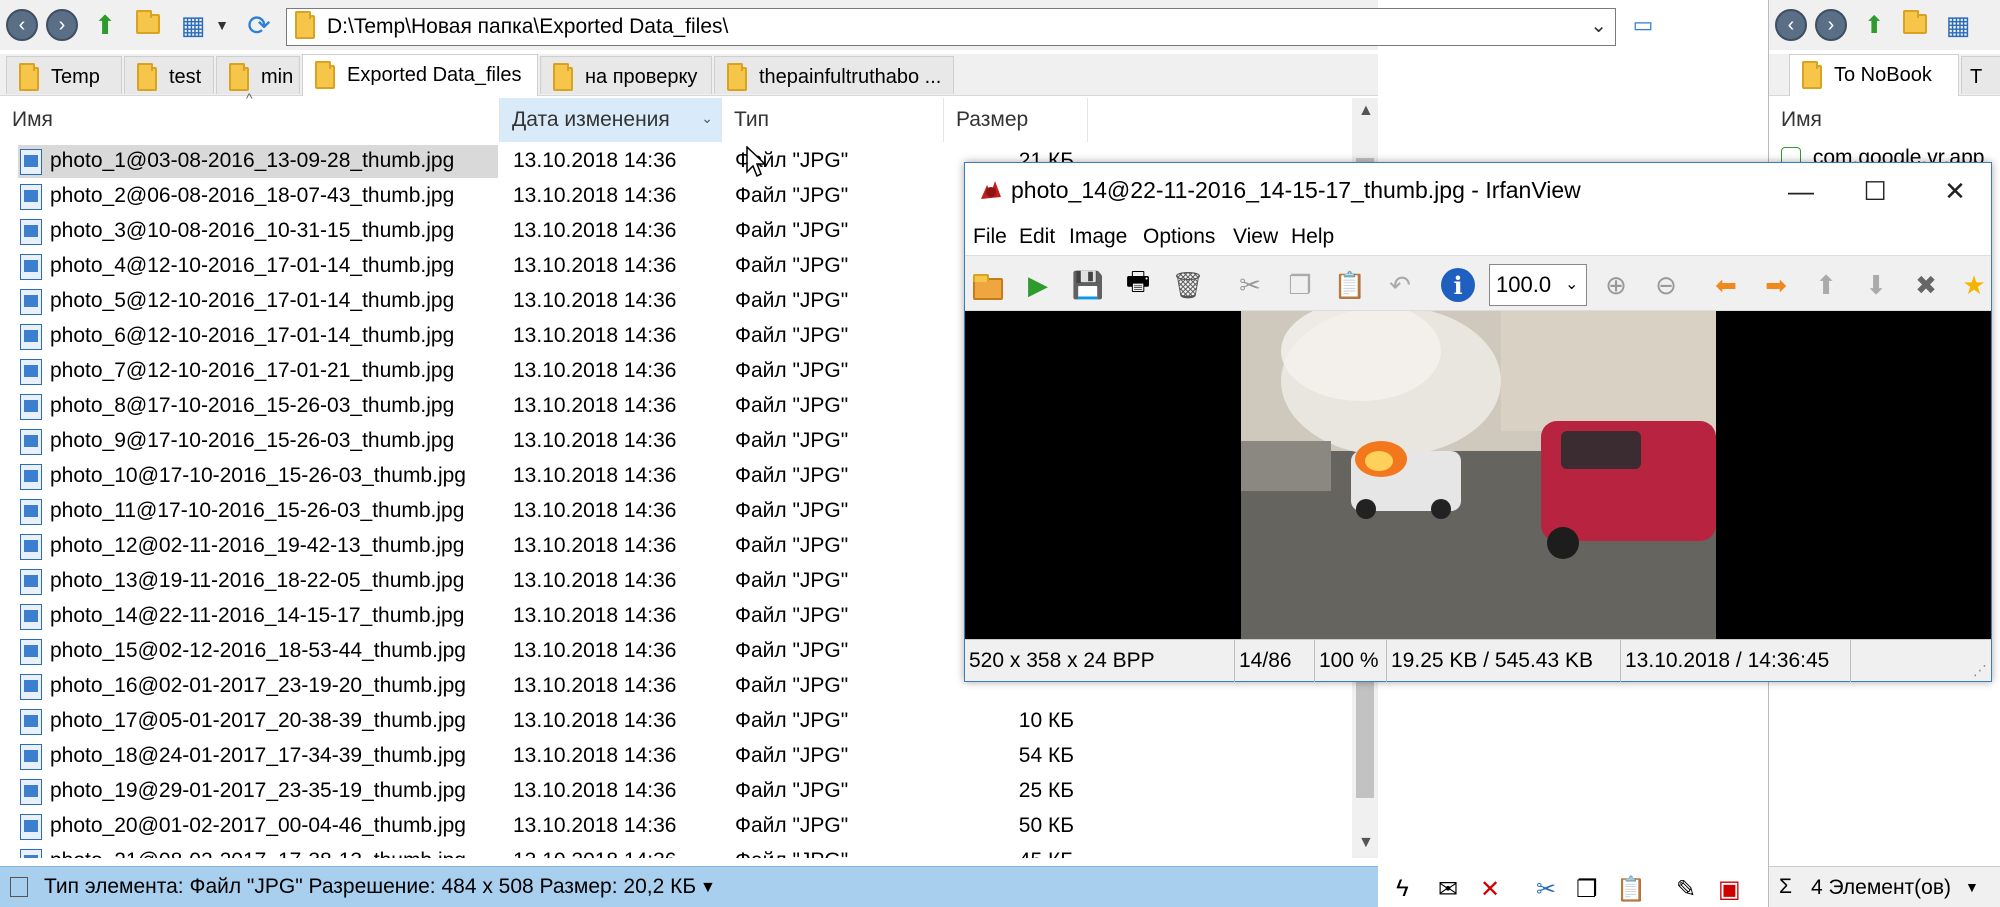 The width and height of the screenshot is (2000, 907). I want to click on menu-view: View, so click(1255, 237).